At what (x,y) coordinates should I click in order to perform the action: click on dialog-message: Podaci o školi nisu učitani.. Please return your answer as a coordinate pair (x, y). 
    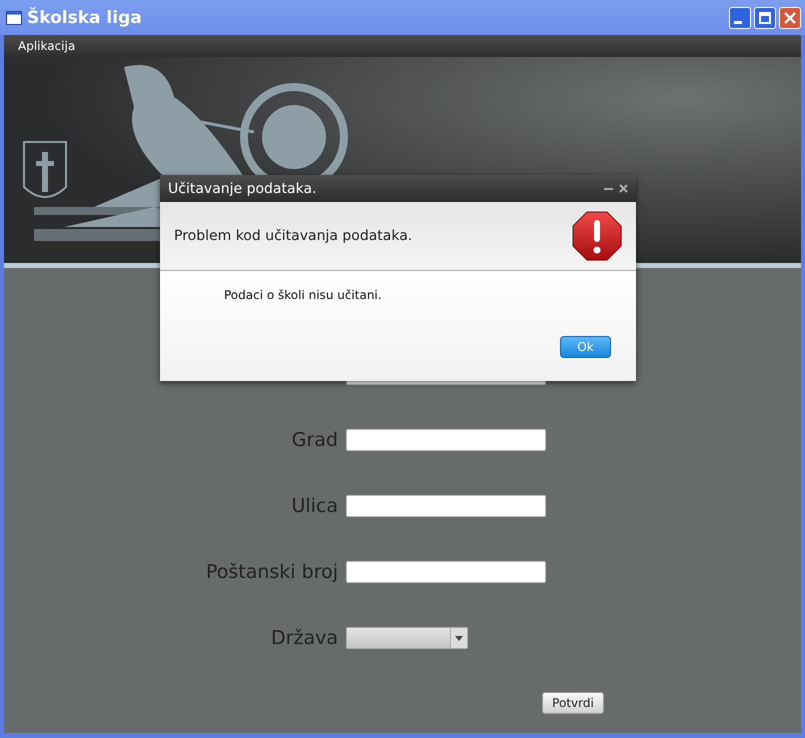
    Looking at the image, I should click on (303, 295).